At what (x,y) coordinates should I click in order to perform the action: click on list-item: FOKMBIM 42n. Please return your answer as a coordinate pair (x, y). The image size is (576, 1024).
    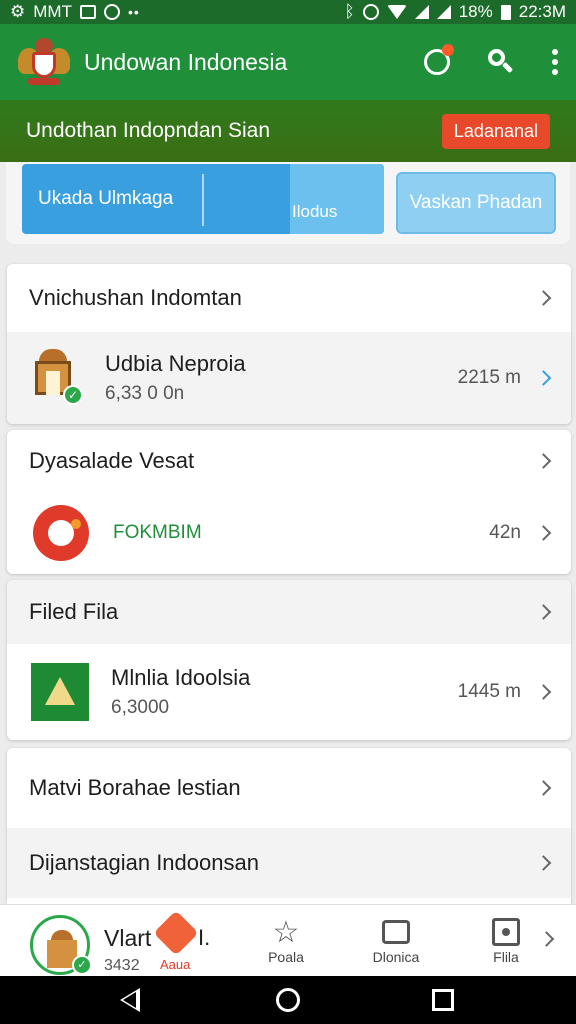
    Looking at the image, I should click on (289, 533).